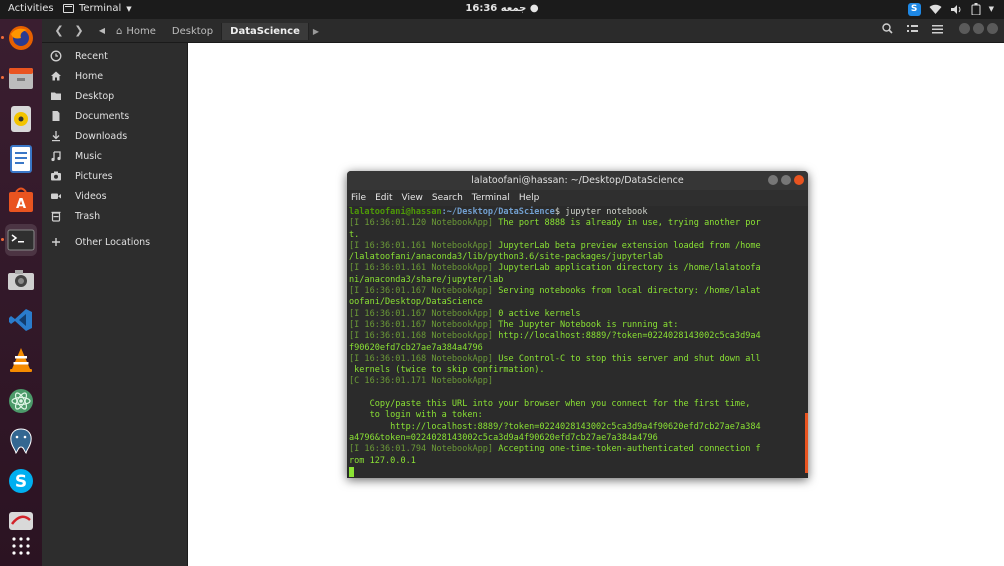  Describe the element at coordinates (115, 76) in the screenshot. I see `sidebar-item-home: Home` at that location.